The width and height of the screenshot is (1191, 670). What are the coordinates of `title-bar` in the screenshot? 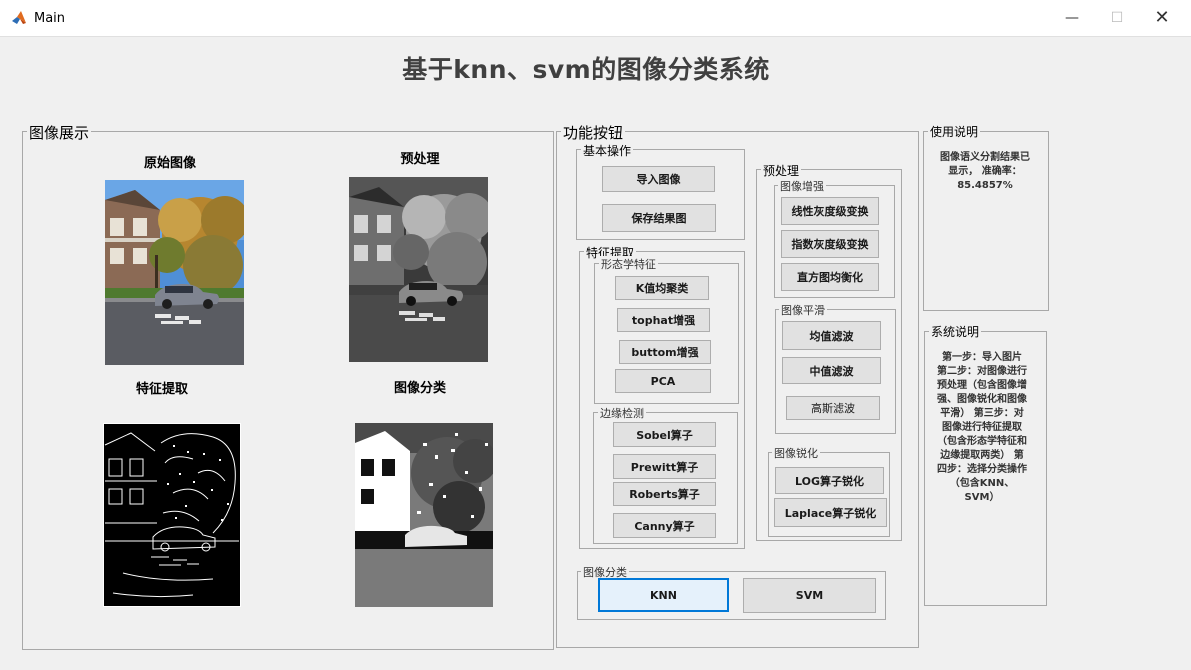 It's located at (595, 18).